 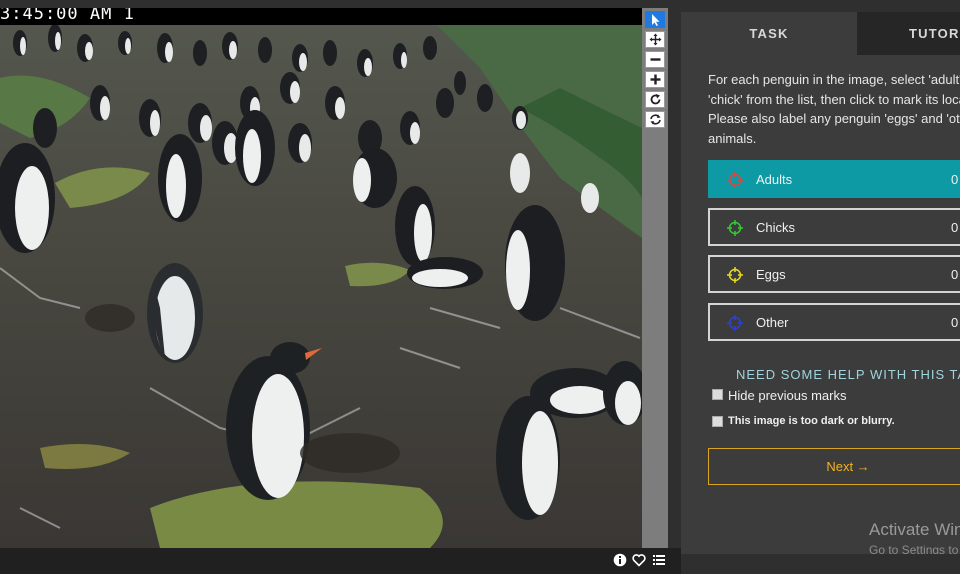 I want to click on pan-icon, so click(x=655, y=39).